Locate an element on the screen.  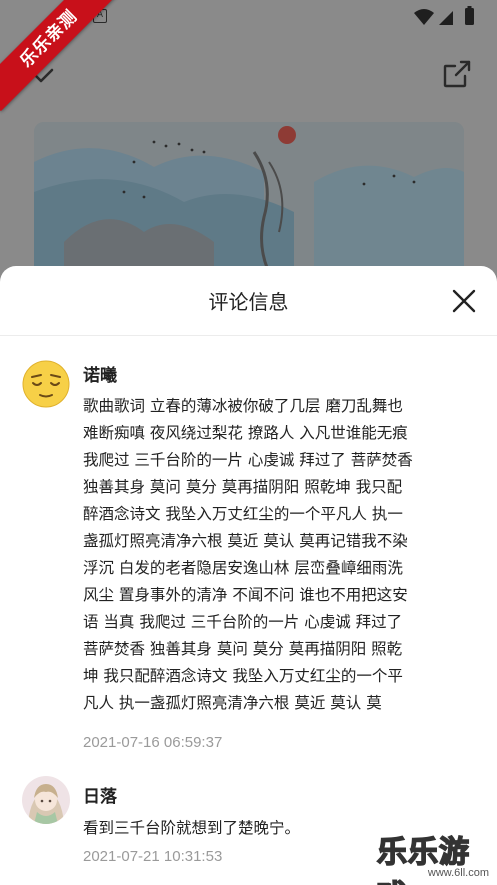
watermark: 乐乐游戏 www.6ll.com is located at coordinates (434, 856).